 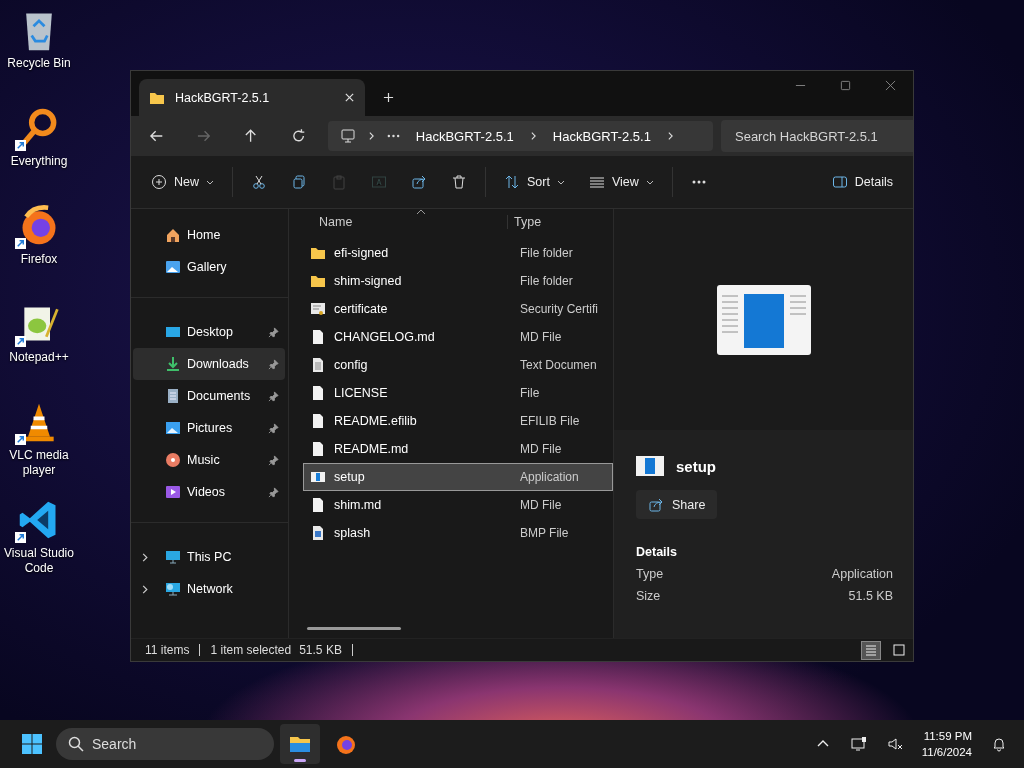 I want to click on sort-button: Sort, so click(x=534, y=182).